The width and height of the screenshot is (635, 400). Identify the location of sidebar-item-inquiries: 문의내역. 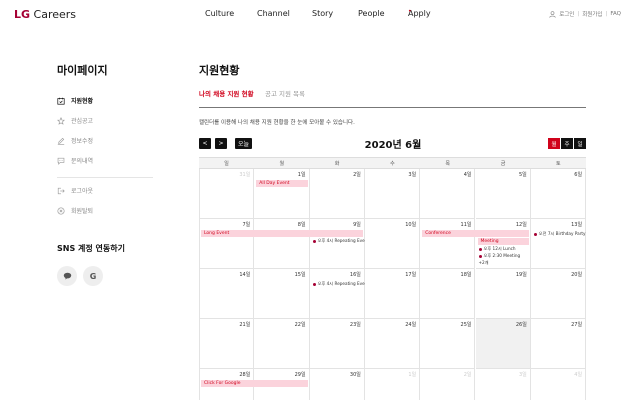
(75, 160).